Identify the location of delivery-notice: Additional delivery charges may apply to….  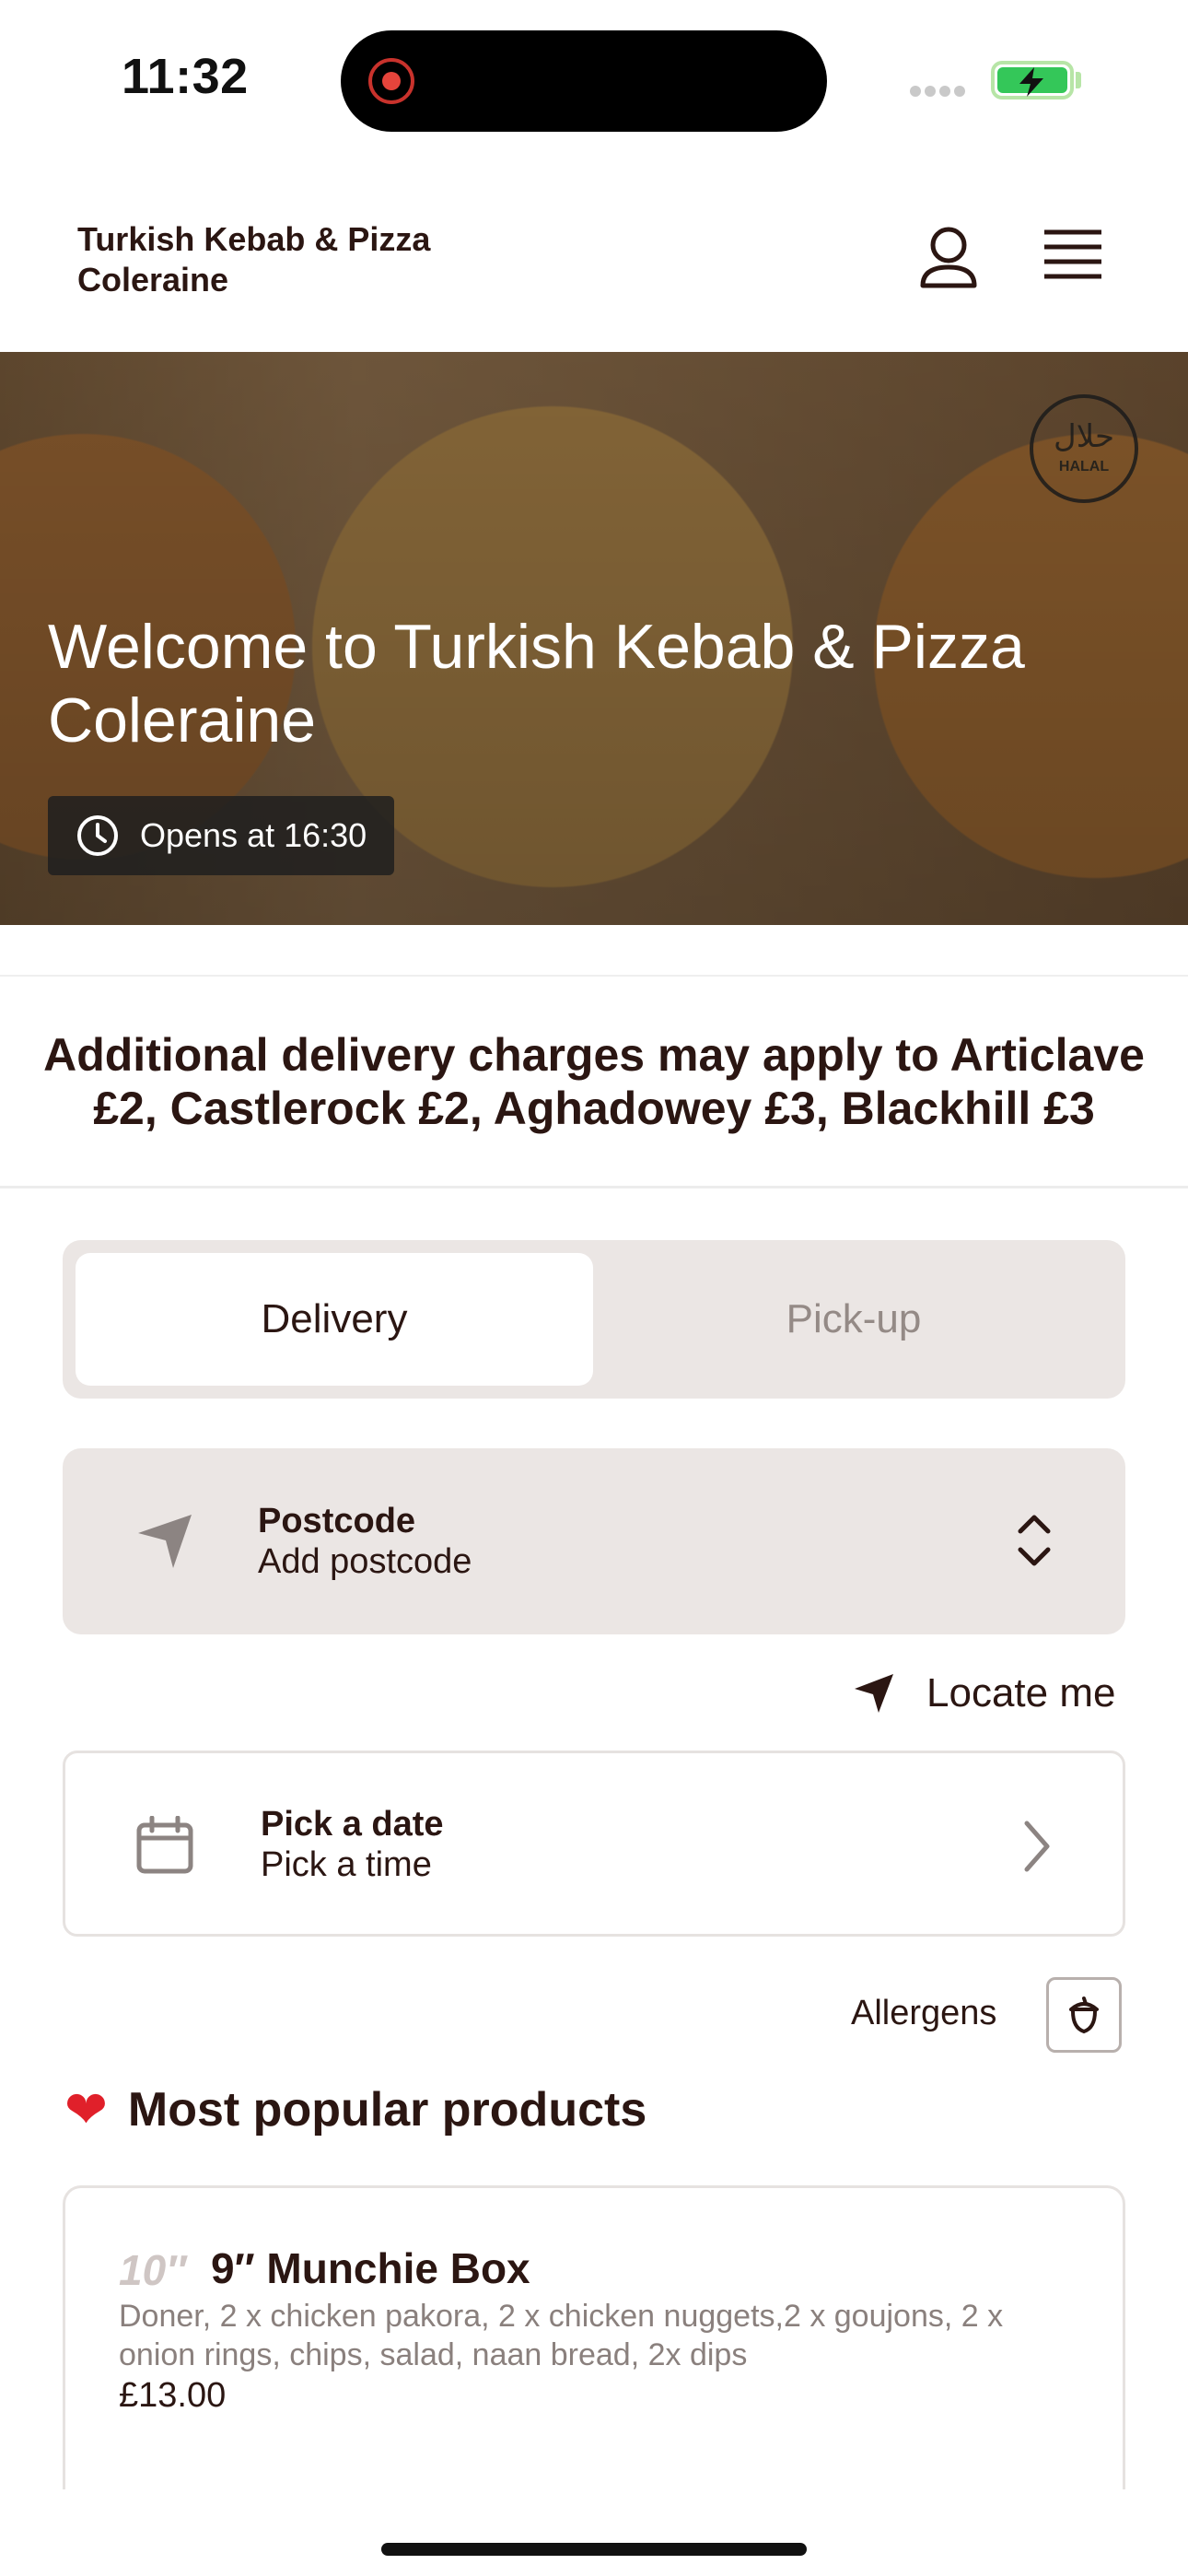
(594, 1081).